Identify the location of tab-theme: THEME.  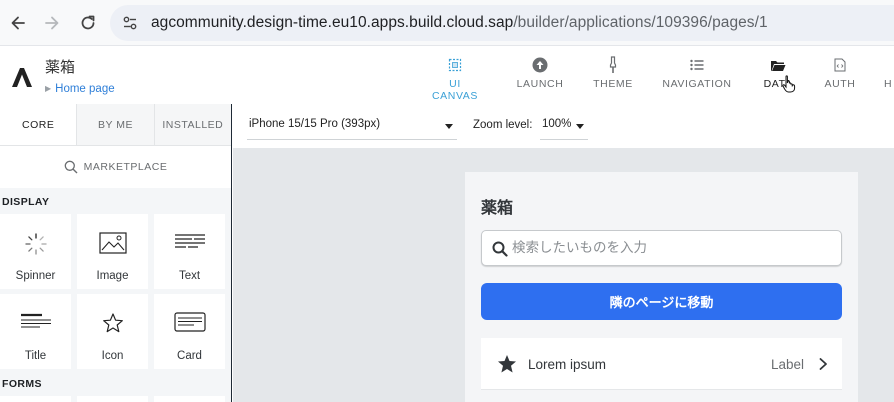
(613, 76).